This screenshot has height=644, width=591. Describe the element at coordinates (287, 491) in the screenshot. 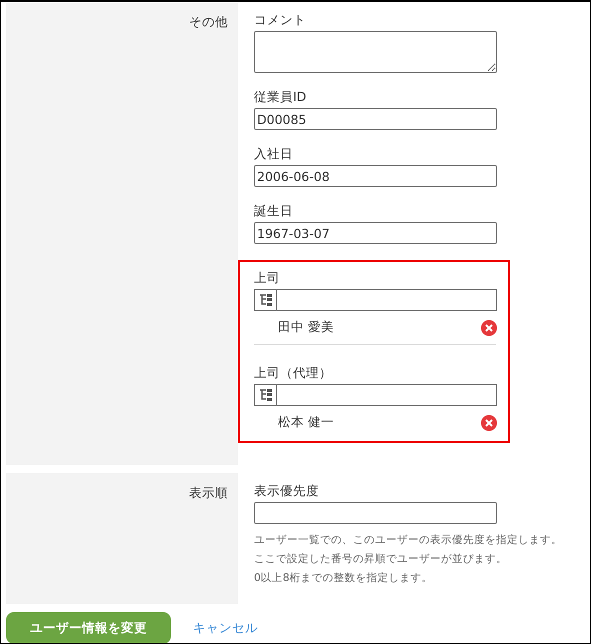

I see `field-label: 表示優先度` at that location.